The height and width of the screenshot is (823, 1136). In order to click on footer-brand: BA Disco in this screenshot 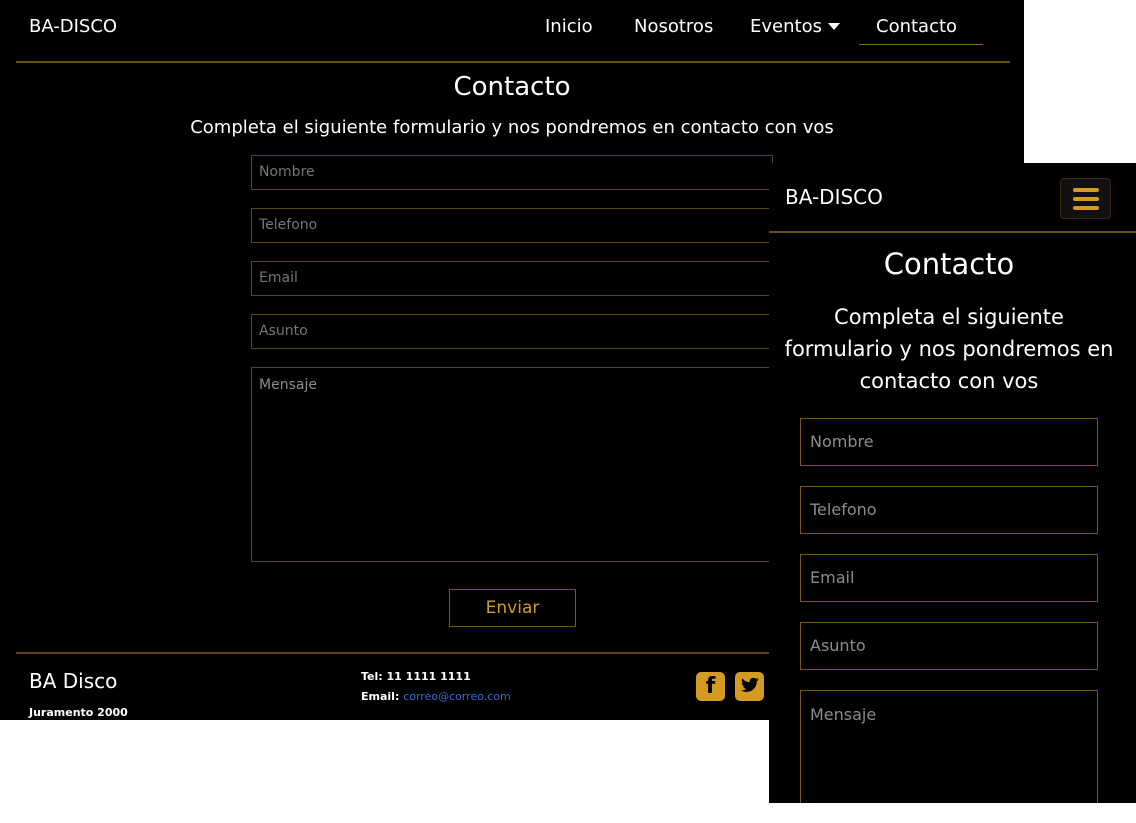, I will do `click(73, 681)`.